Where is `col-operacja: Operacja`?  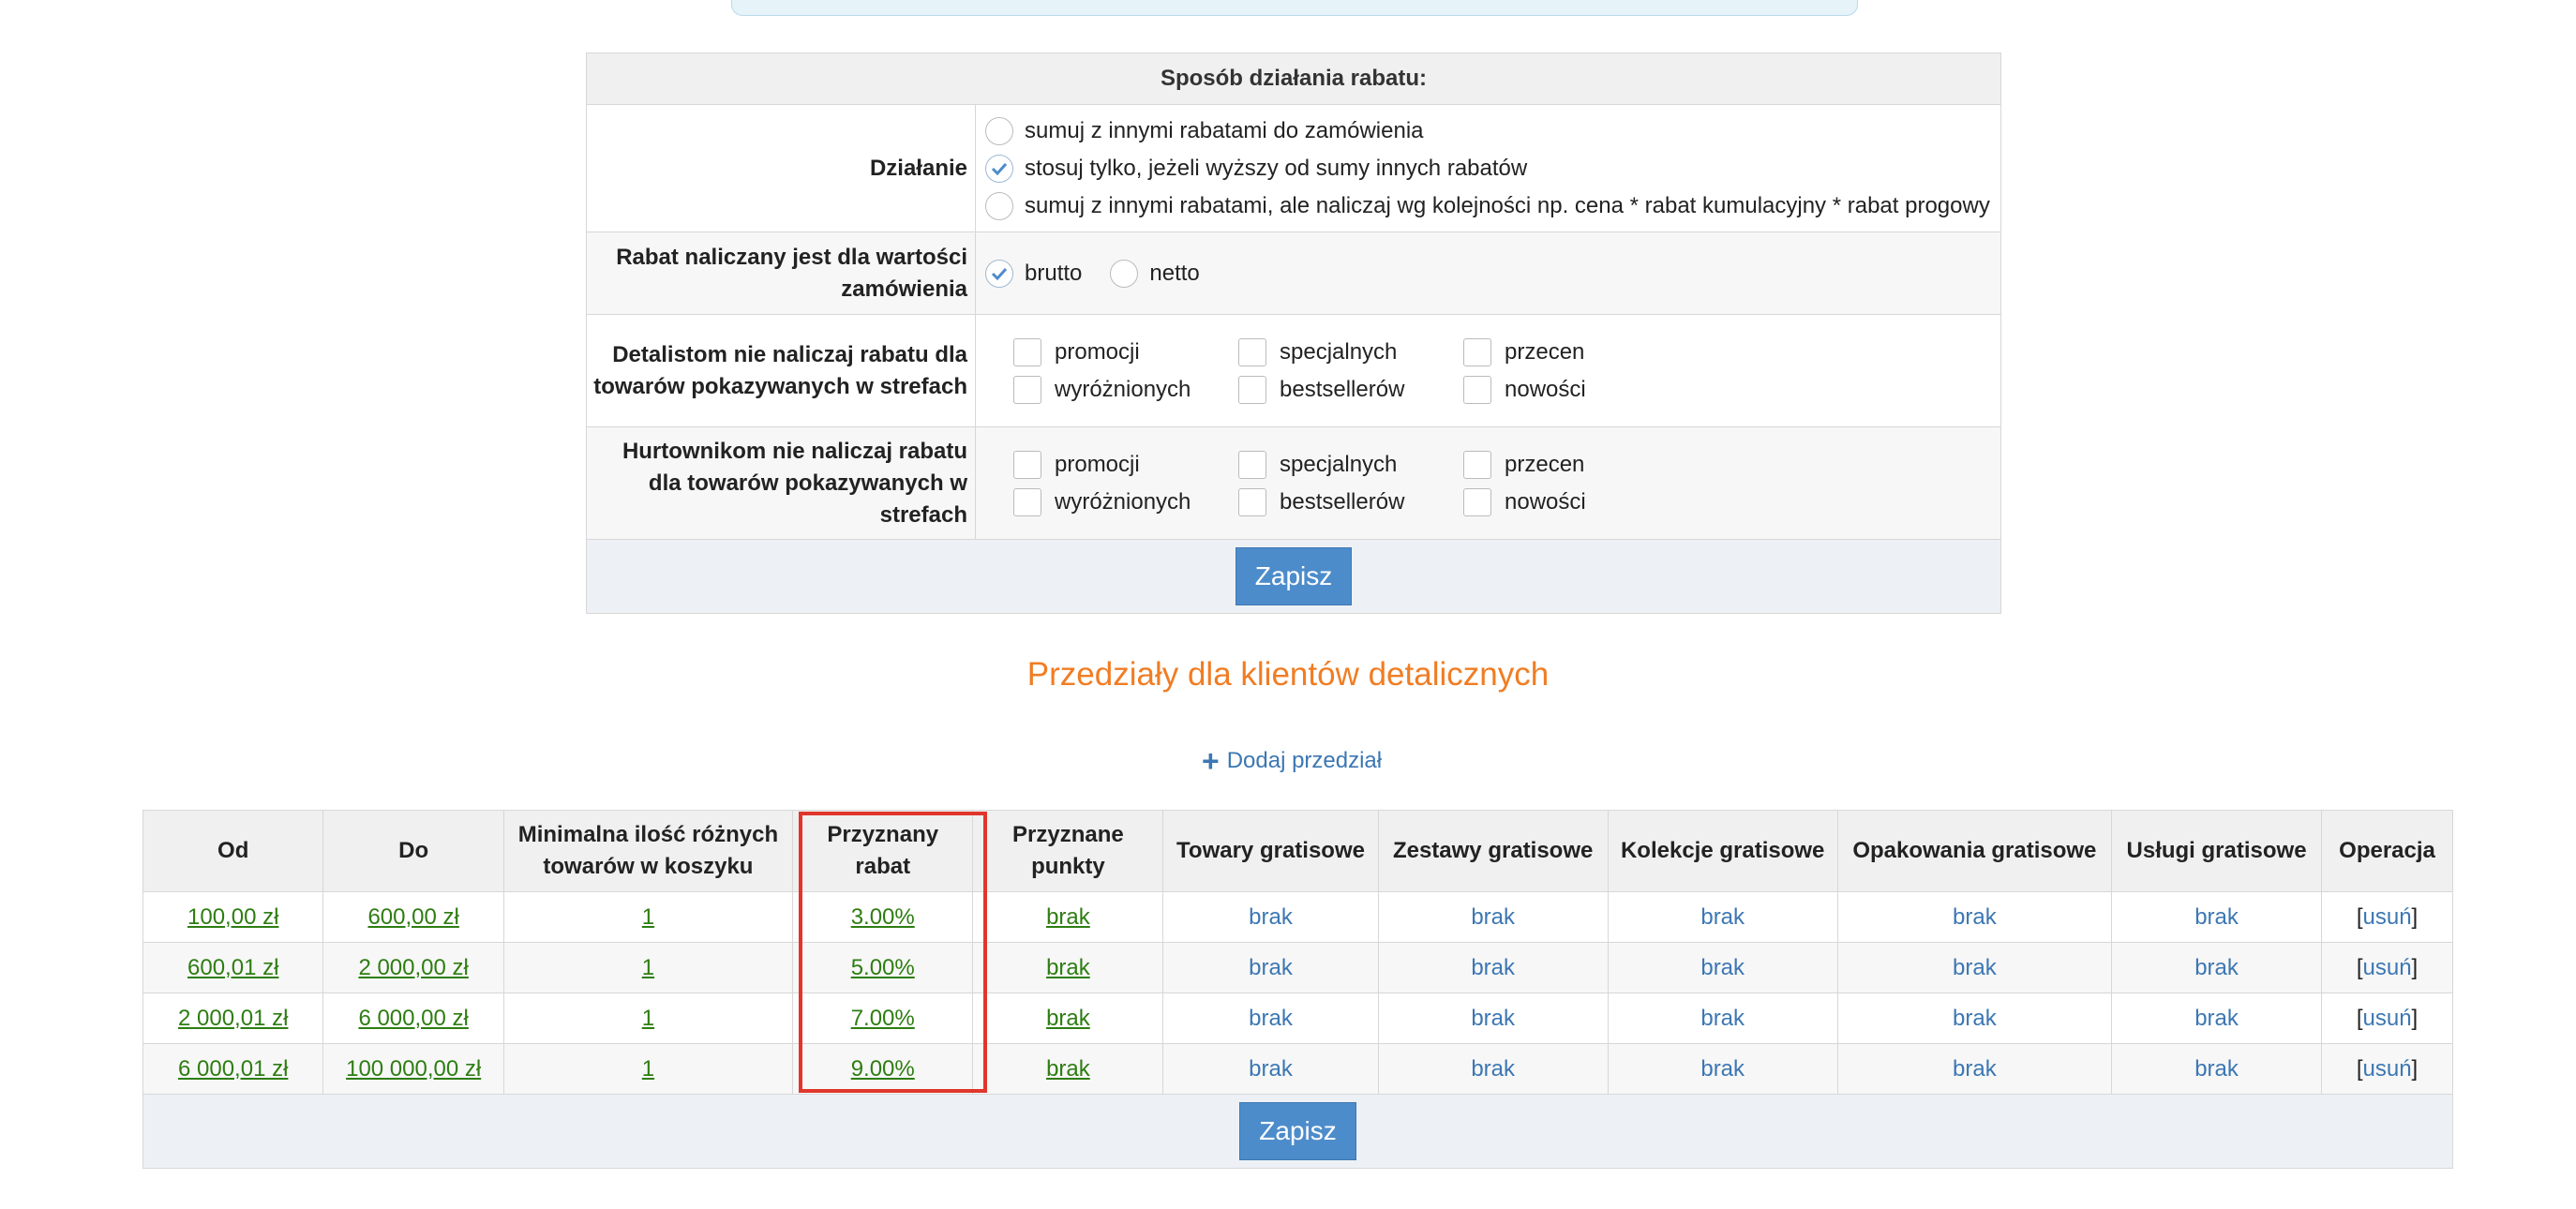
col-operacja: Operacja is located at coordinates (2387, 851).